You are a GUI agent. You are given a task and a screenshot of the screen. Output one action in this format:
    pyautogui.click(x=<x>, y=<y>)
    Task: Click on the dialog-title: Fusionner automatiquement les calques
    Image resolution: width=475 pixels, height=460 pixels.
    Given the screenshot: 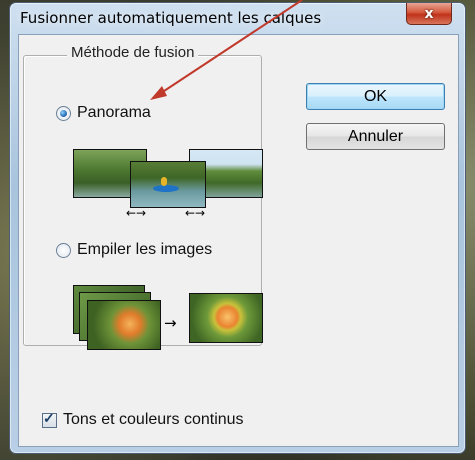 What is the action you would take?
    pyautogui.click(x=171, y=18)
    